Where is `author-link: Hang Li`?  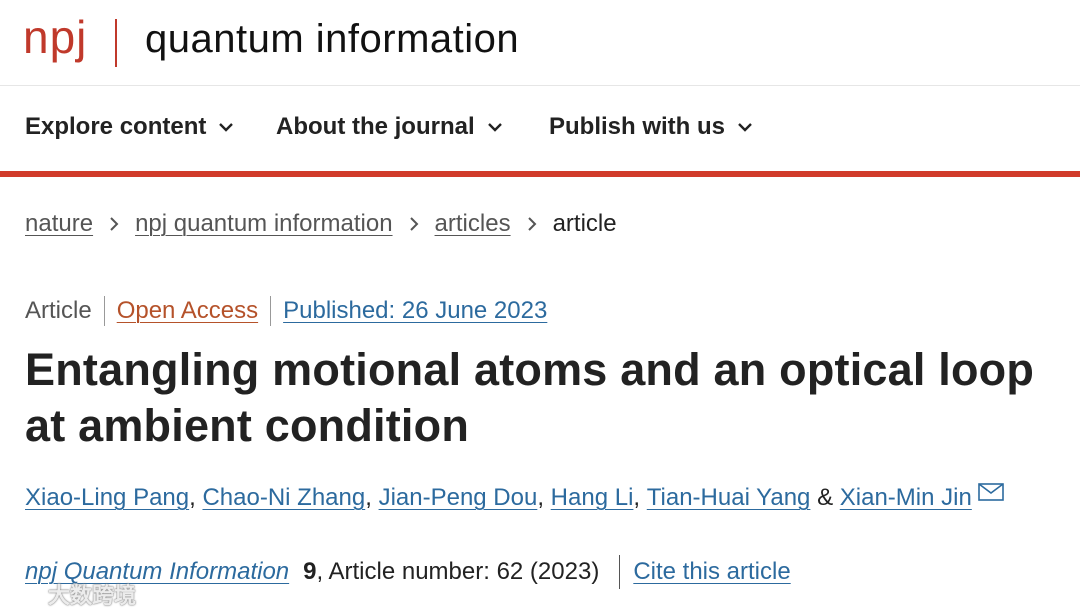
author-link: Hang Li is located at coordinates (592, 498).